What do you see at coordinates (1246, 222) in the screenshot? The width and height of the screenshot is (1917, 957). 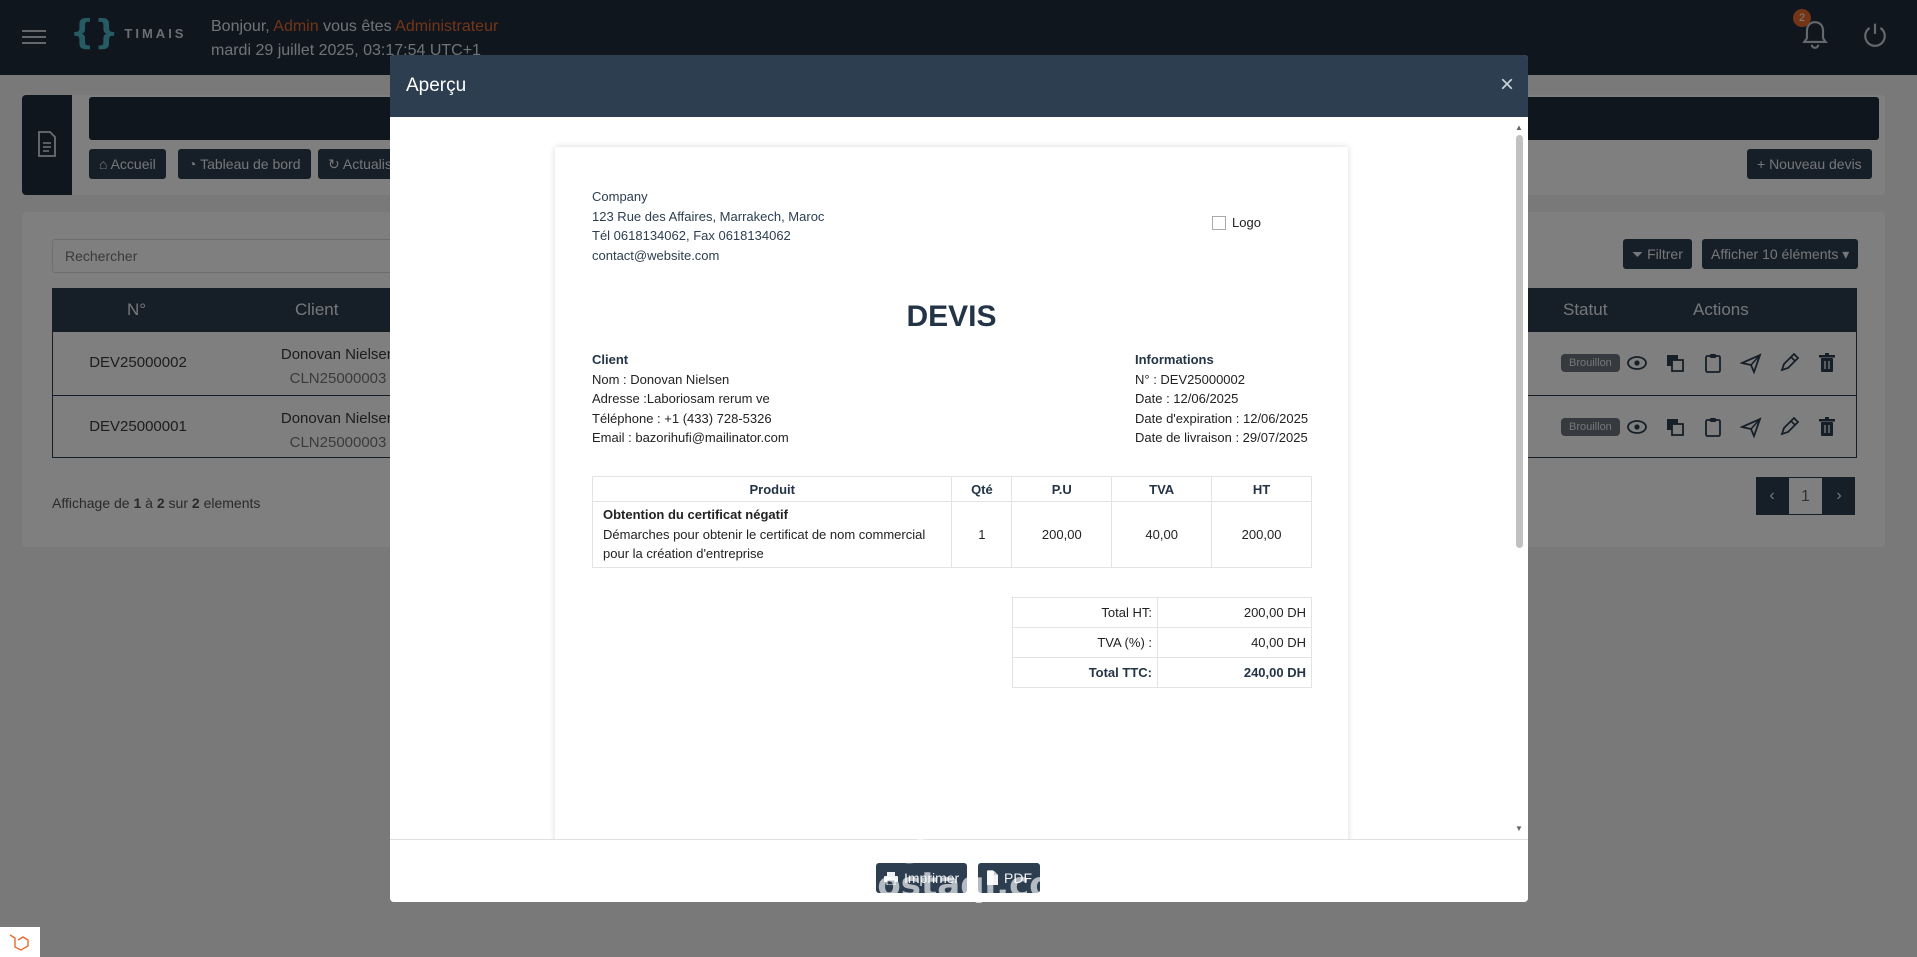 I see `logo-alt-text: Logo` at bounding box center [1246, 222].